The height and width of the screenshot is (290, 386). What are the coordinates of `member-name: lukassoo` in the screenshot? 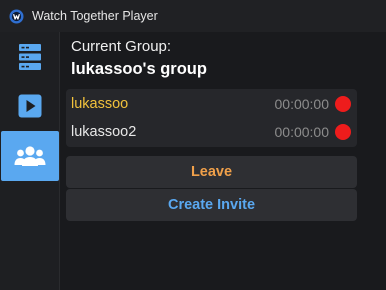 It's located at (100, 104).